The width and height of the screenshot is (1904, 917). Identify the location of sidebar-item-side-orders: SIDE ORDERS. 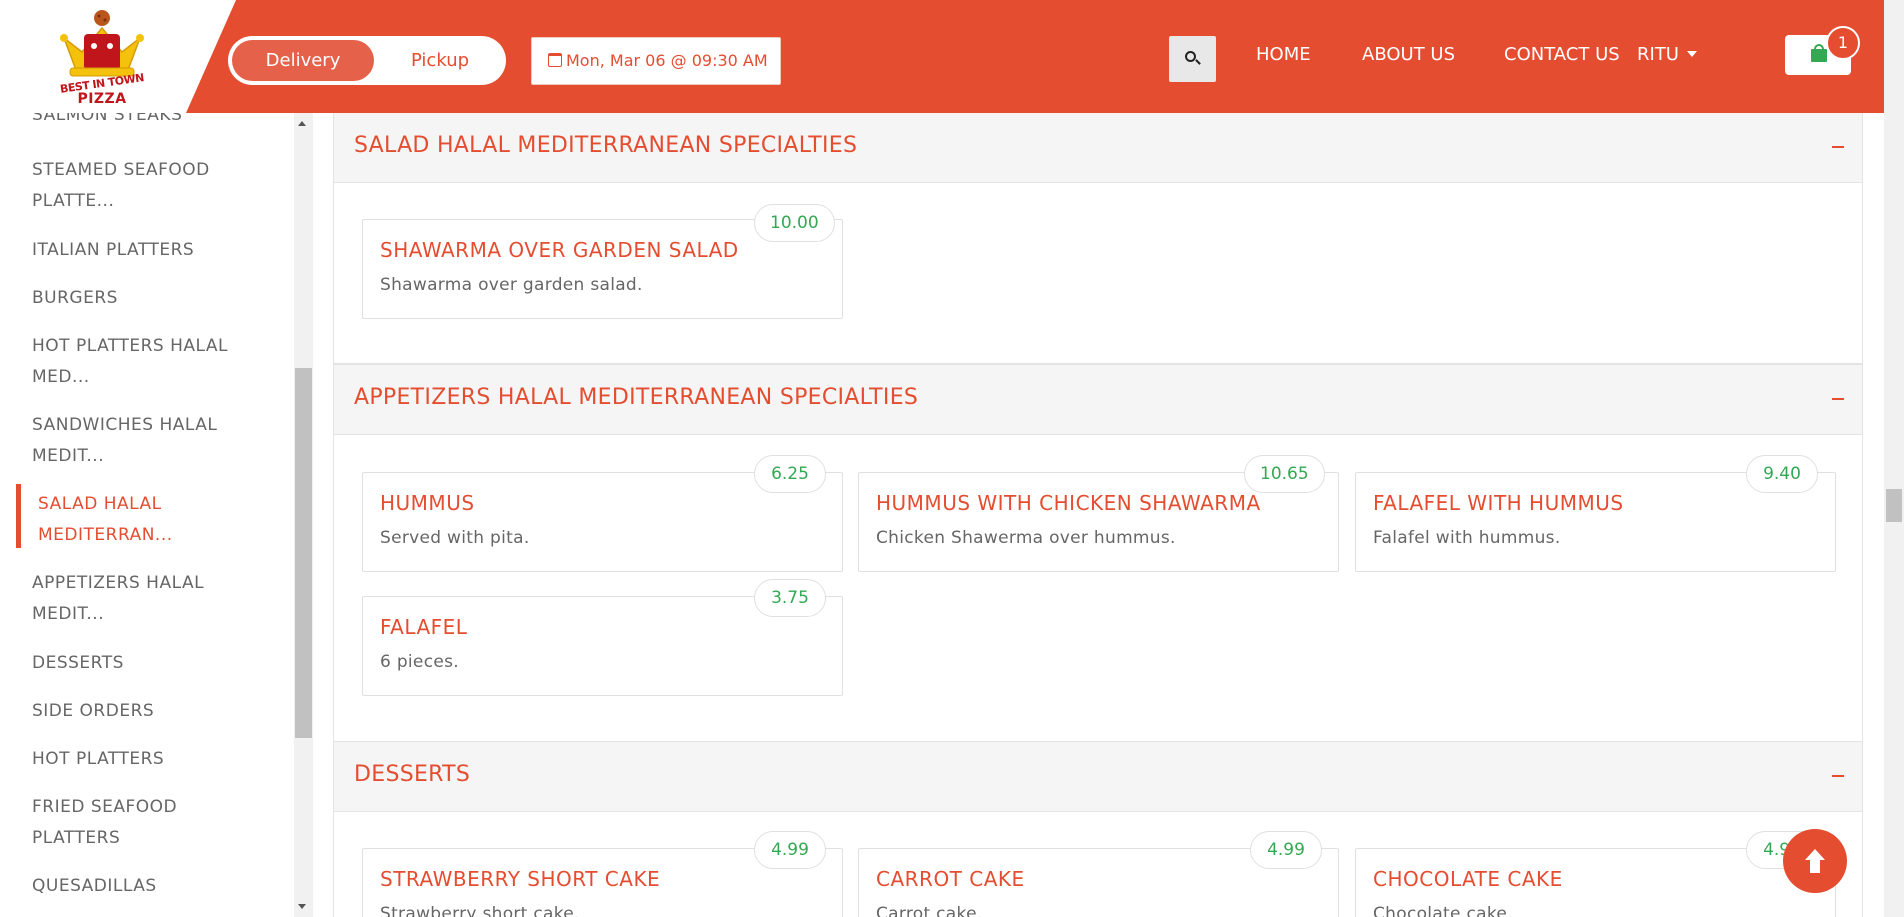
(147, 711).